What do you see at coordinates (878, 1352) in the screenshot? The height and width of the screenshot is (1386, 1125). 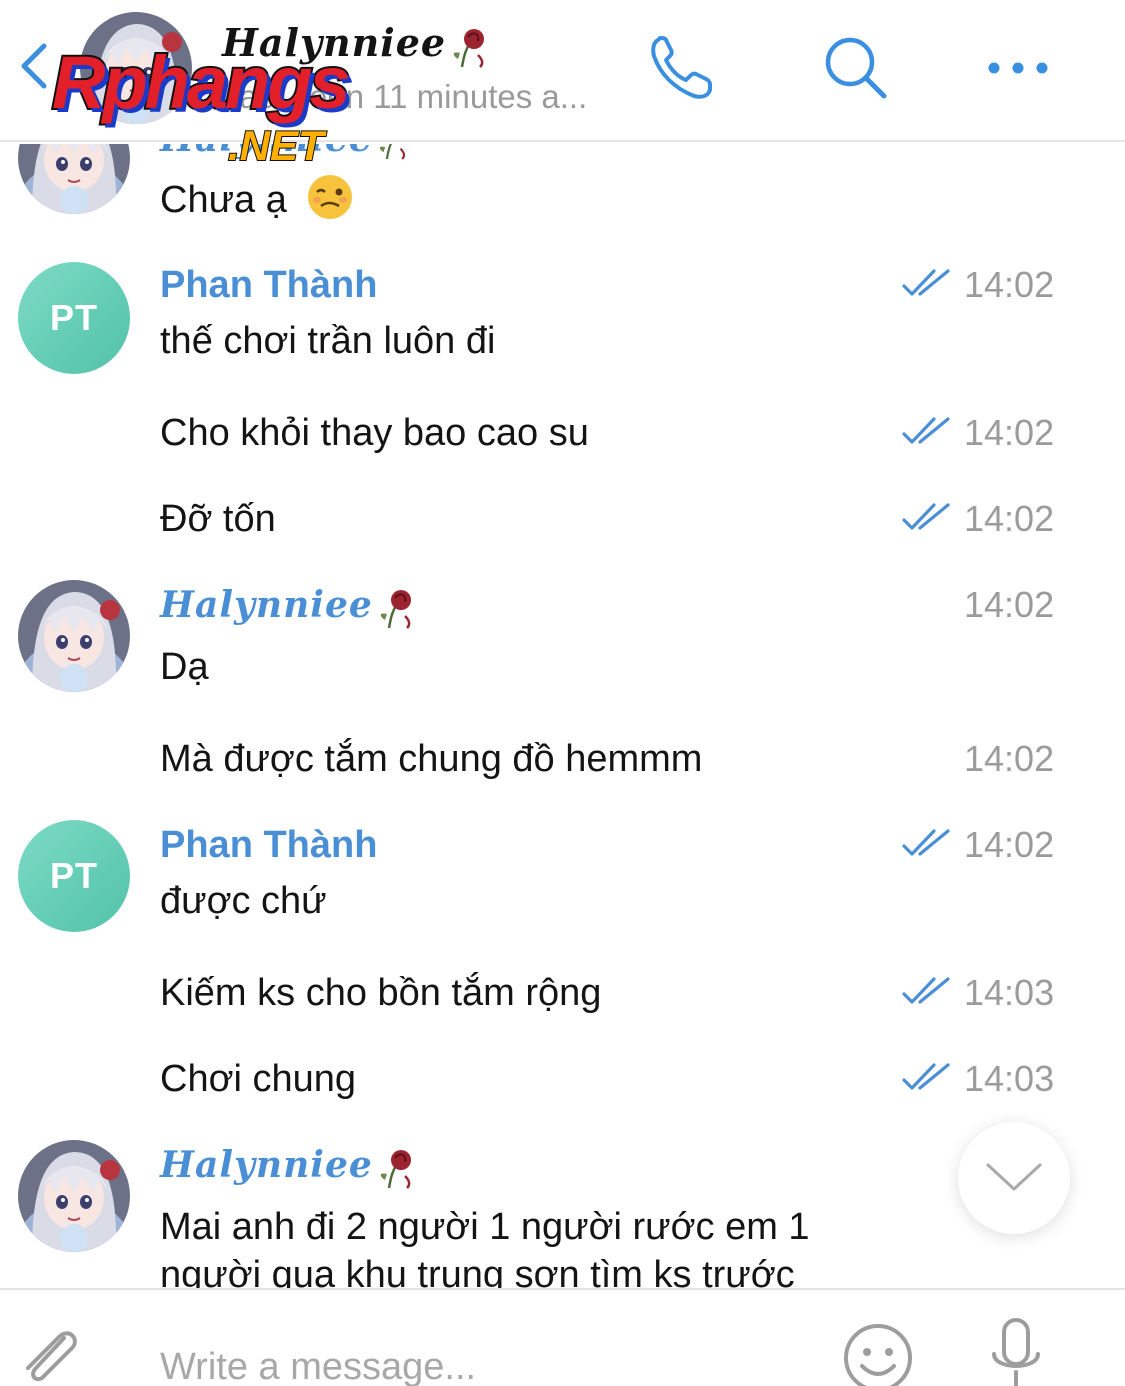 I see `emoji-icon` at bounding box center [878, 1352].